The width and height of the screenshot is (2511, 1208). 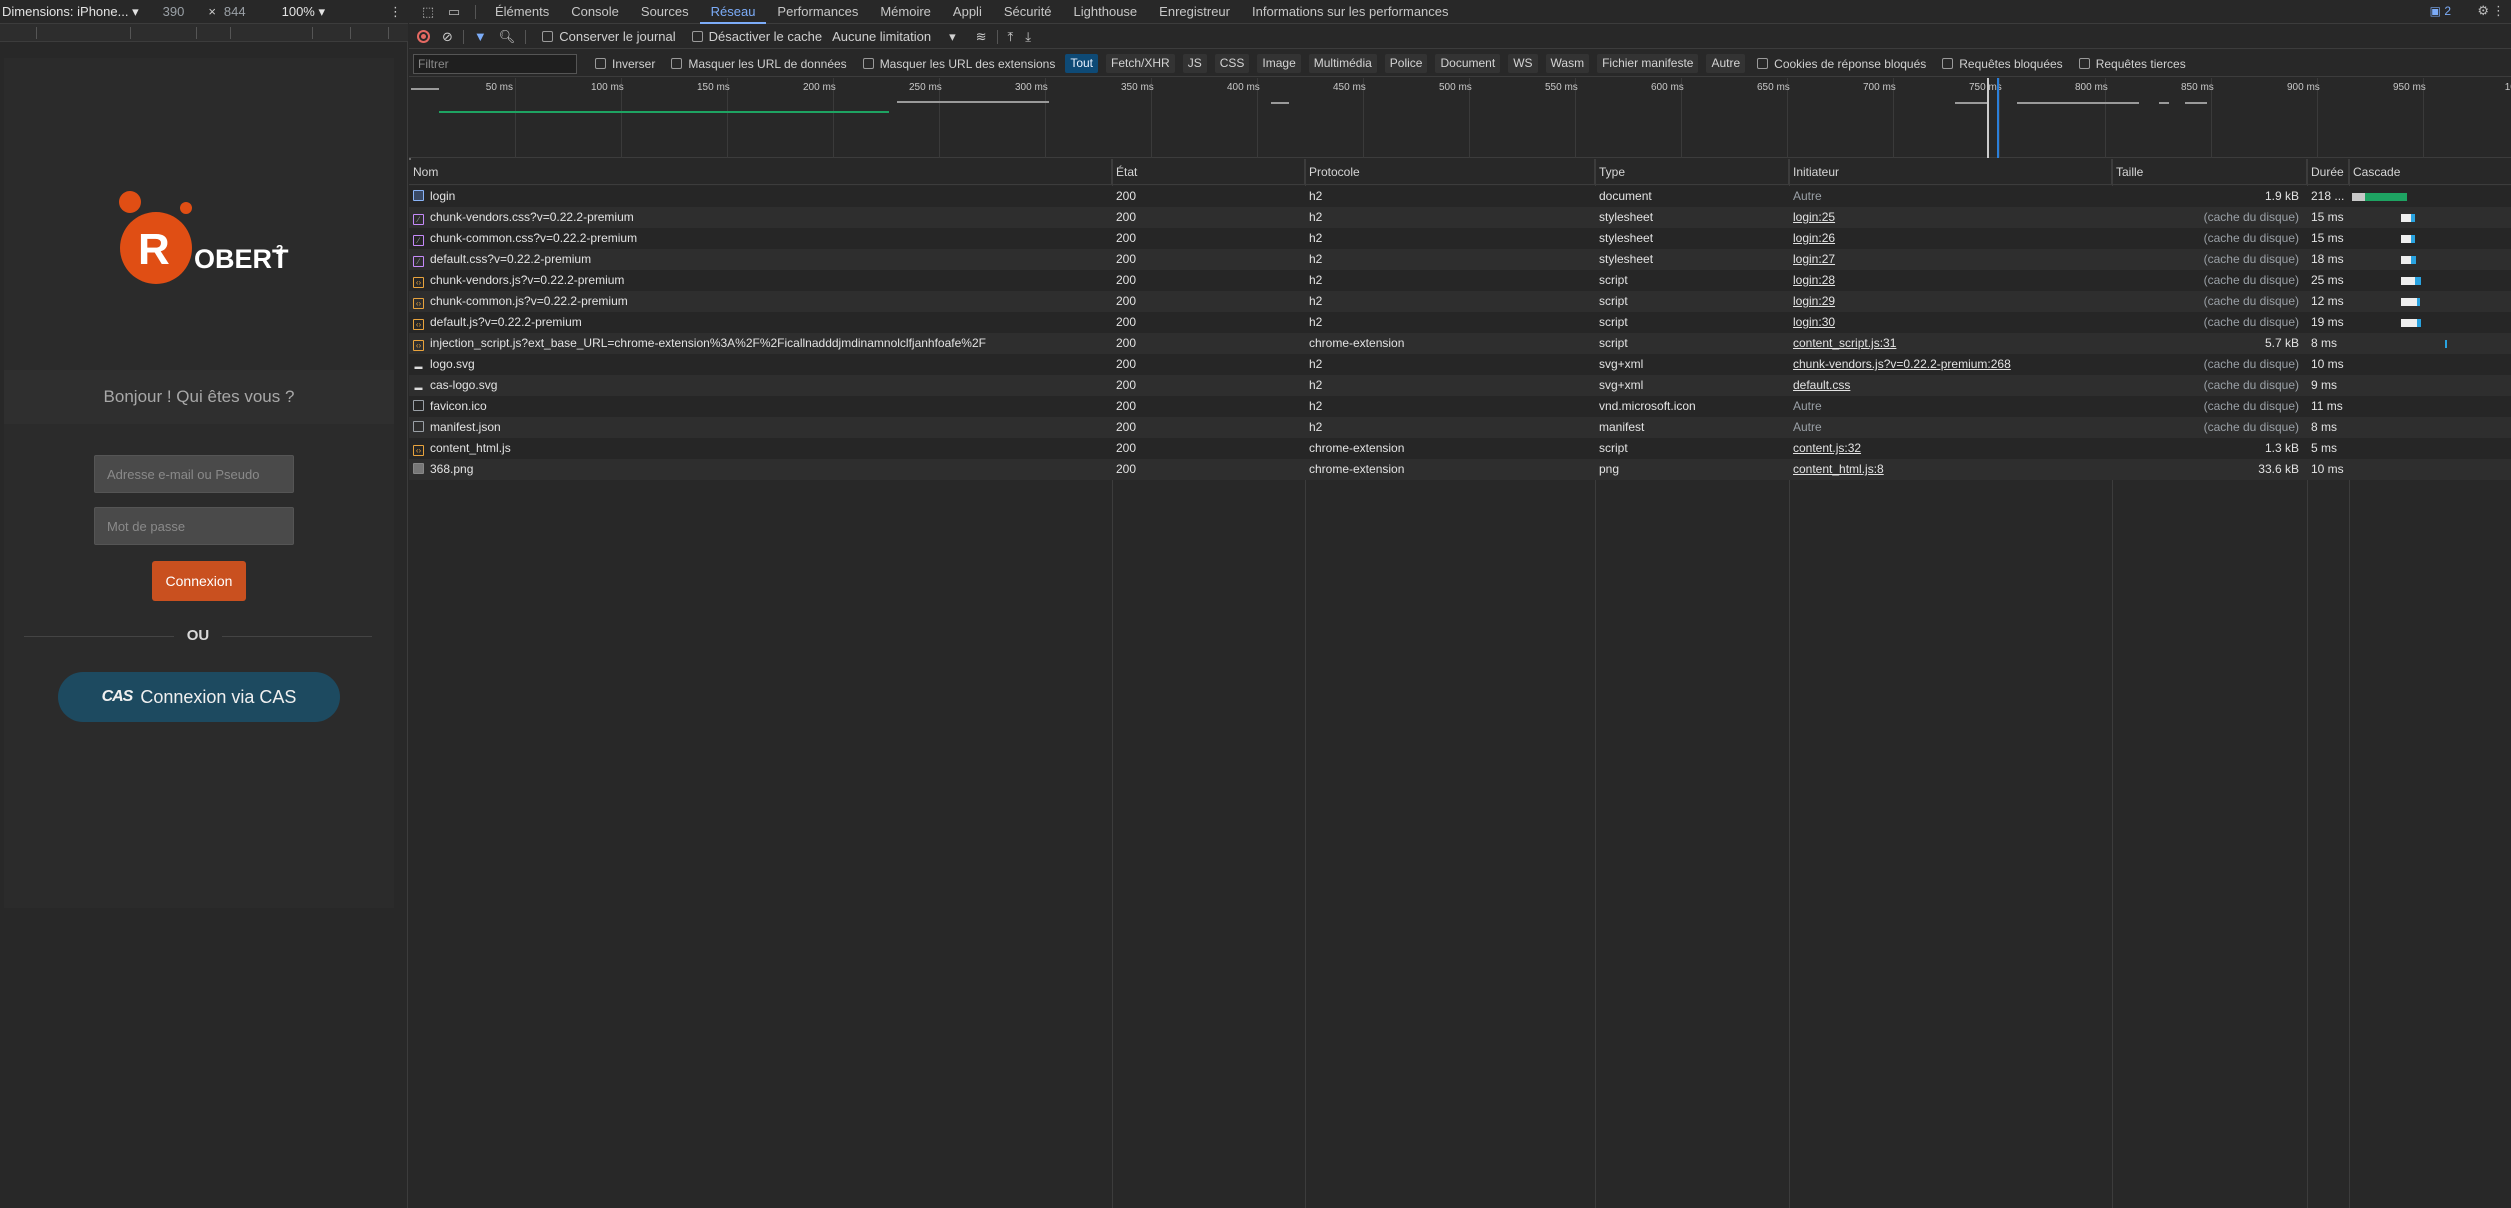 What do you see at coordinates (1949, 259) in the screenshot?
I see `initiator-cell: login:27` at bounding box center [1949, 259].